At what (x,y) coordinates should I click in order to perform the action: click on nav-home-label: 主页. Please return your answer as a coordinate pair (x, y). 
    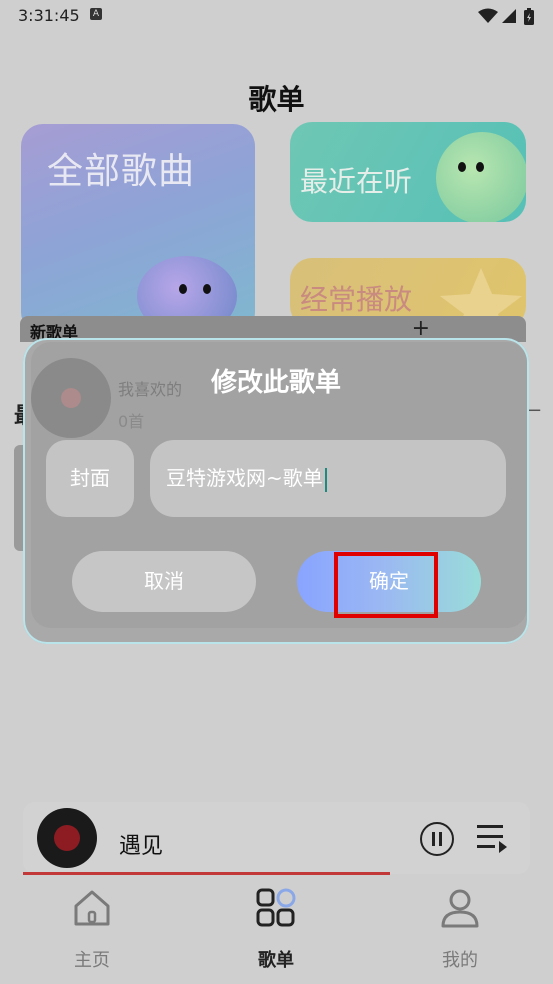
    Looking at the image, I should click on (92, 960).